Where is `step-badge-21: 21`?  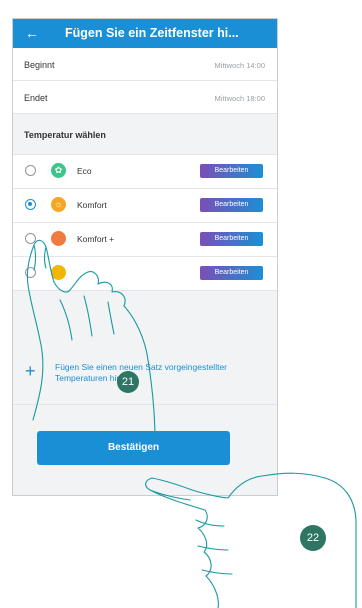
step-badge-21: 21 is located at coordinates (128, 382).